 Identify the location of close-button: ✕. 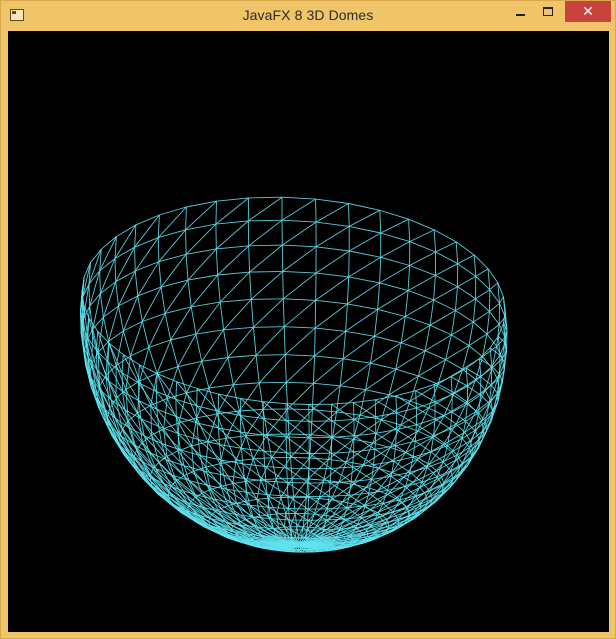
(588, 11).